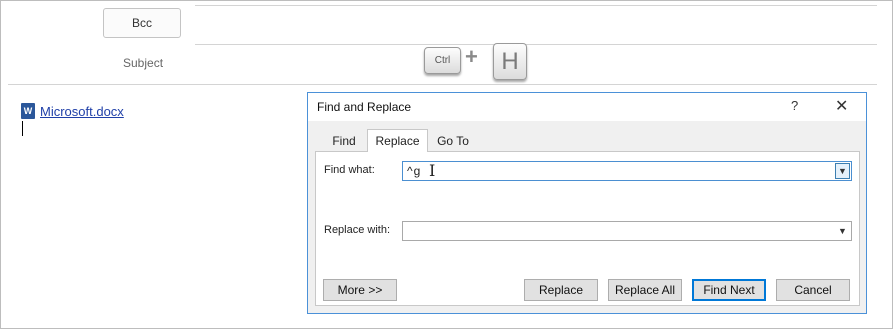 This screenshot has height=329, width=893. What do you see at coordinates (627, 171) in the screenshot?
I see `find-what-input: ^g I ▼` at bounding box center [627, 171].